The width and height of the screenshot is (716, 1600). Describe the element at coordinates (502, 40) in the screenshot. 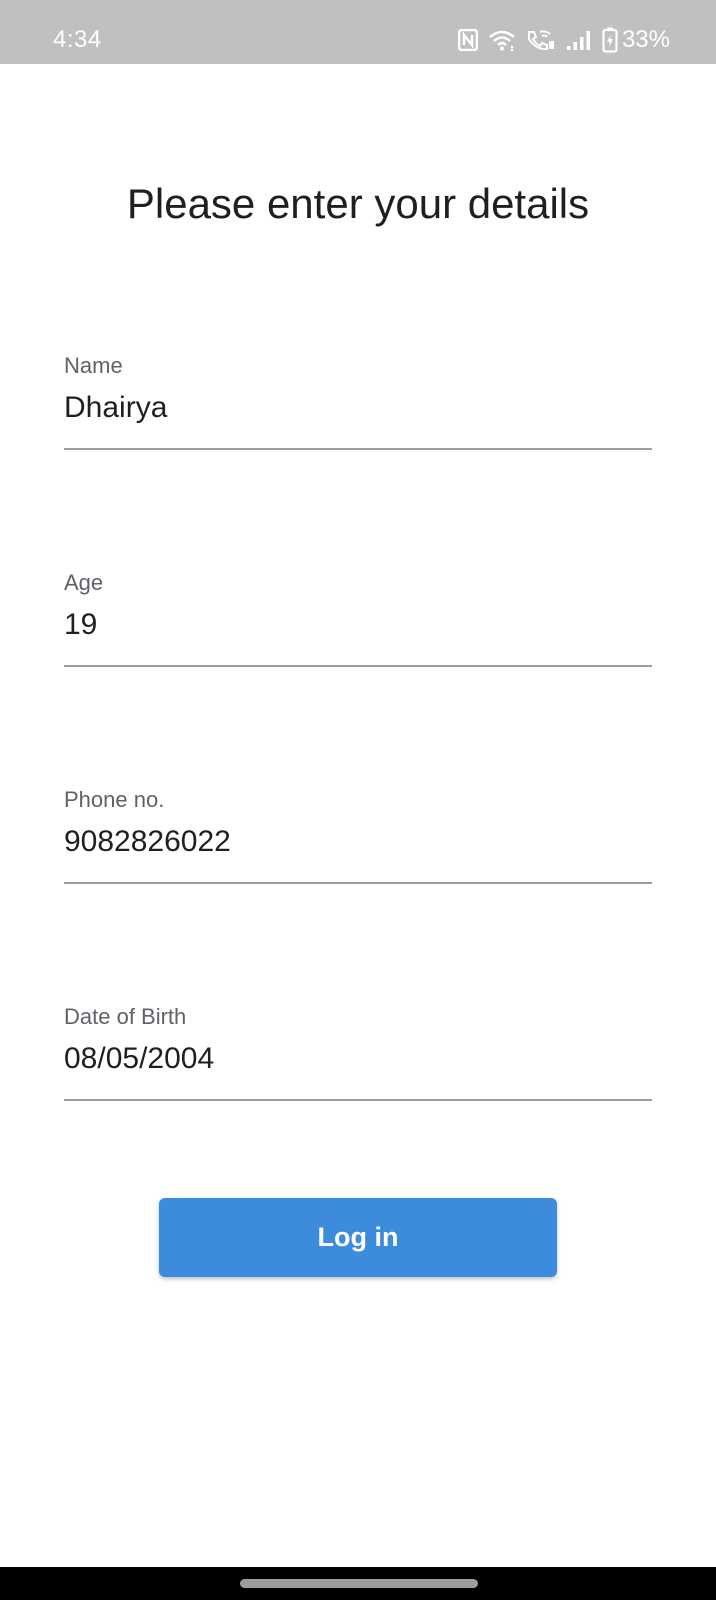

I see `wifi-icon` at that location.